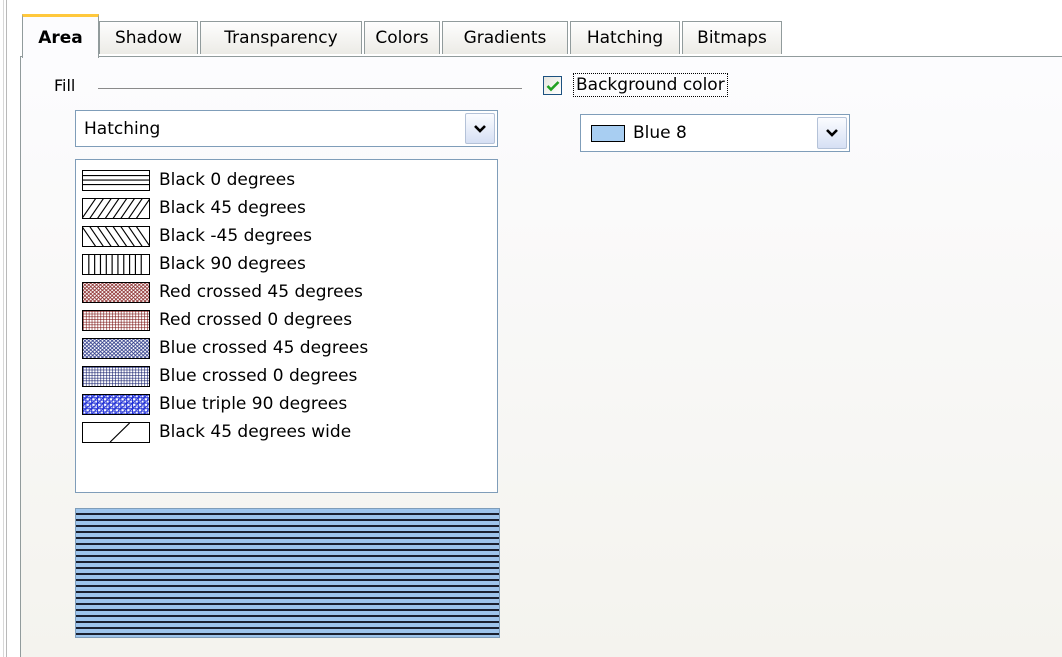 The width and height of the screenshot is (1062, 657). I want to click on blue-crossed-0-hatch-icon, so click(116, 376).